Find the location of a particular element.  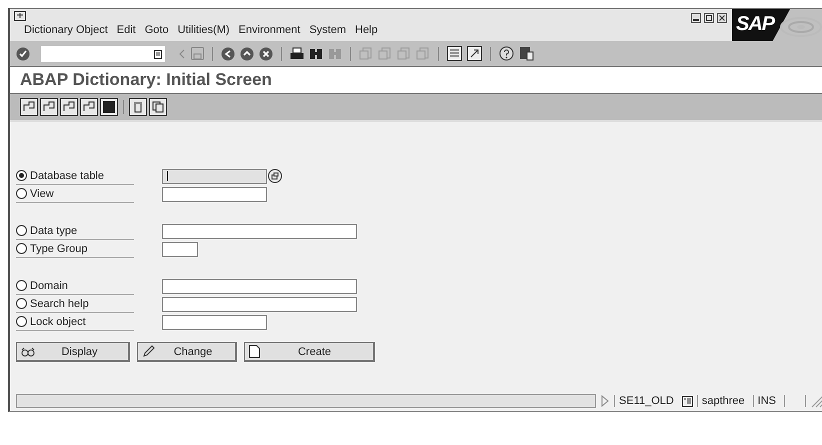

cancel-icon is located at coordinates (266, 53).